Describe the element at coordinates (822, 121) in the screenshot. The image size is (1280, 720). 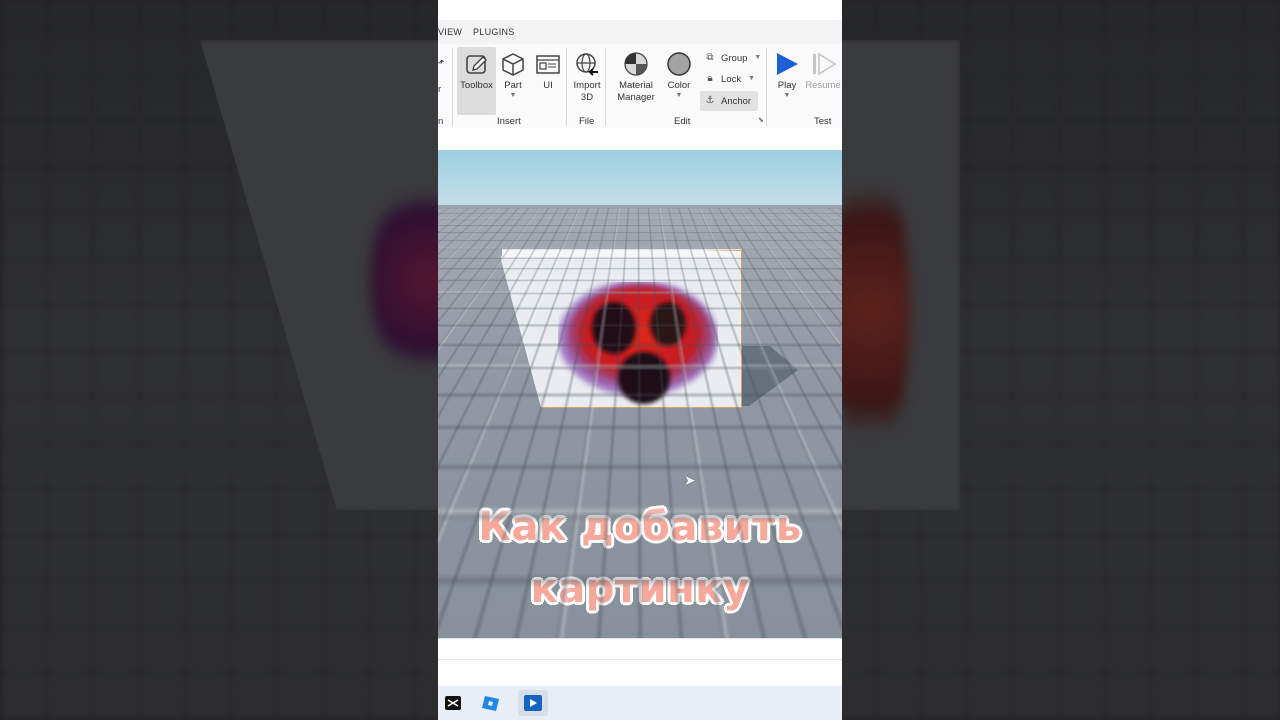
I see `group-label-test: Test` at that location.